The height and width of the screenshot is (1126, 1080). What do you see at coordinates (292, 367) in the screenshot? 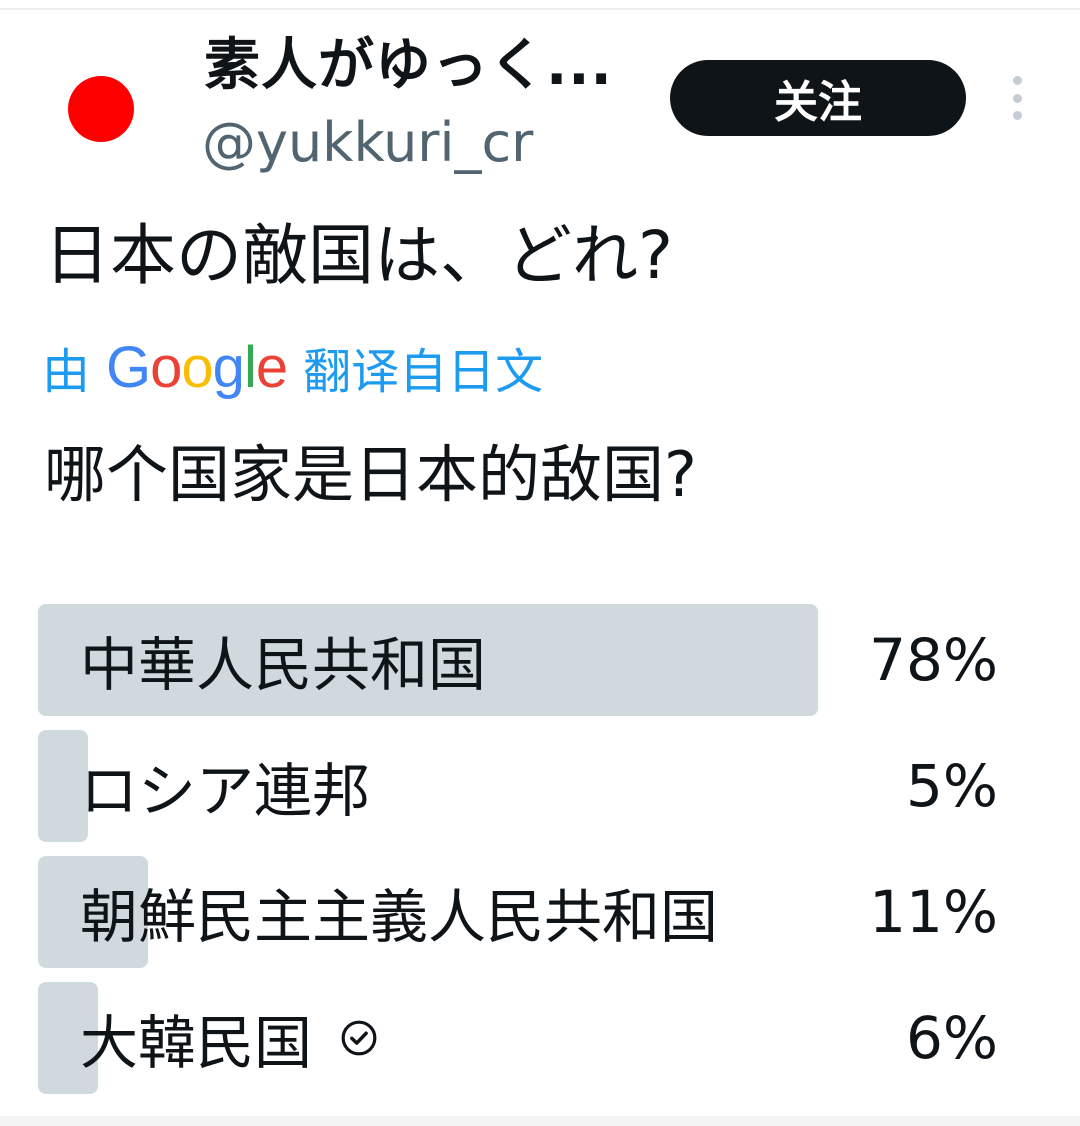
I see `translation-attribution: 由 Google 翻译自日文` at bounding box center [292, 367].